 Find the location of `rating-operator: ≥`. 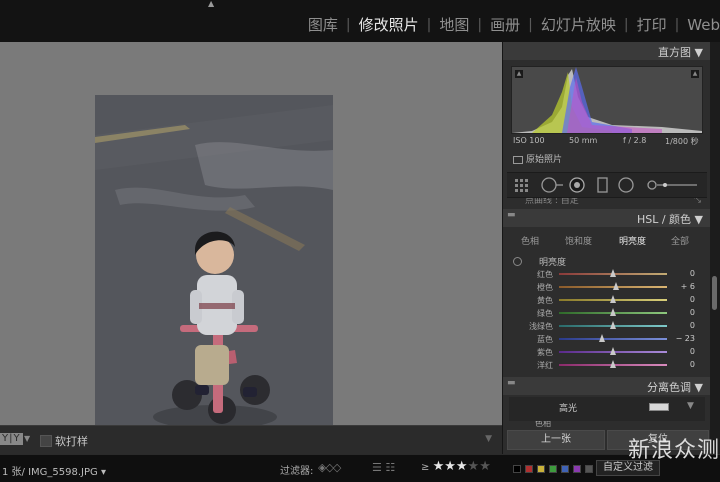

rating-operator: ≥ is located at coordinates (427, 467).